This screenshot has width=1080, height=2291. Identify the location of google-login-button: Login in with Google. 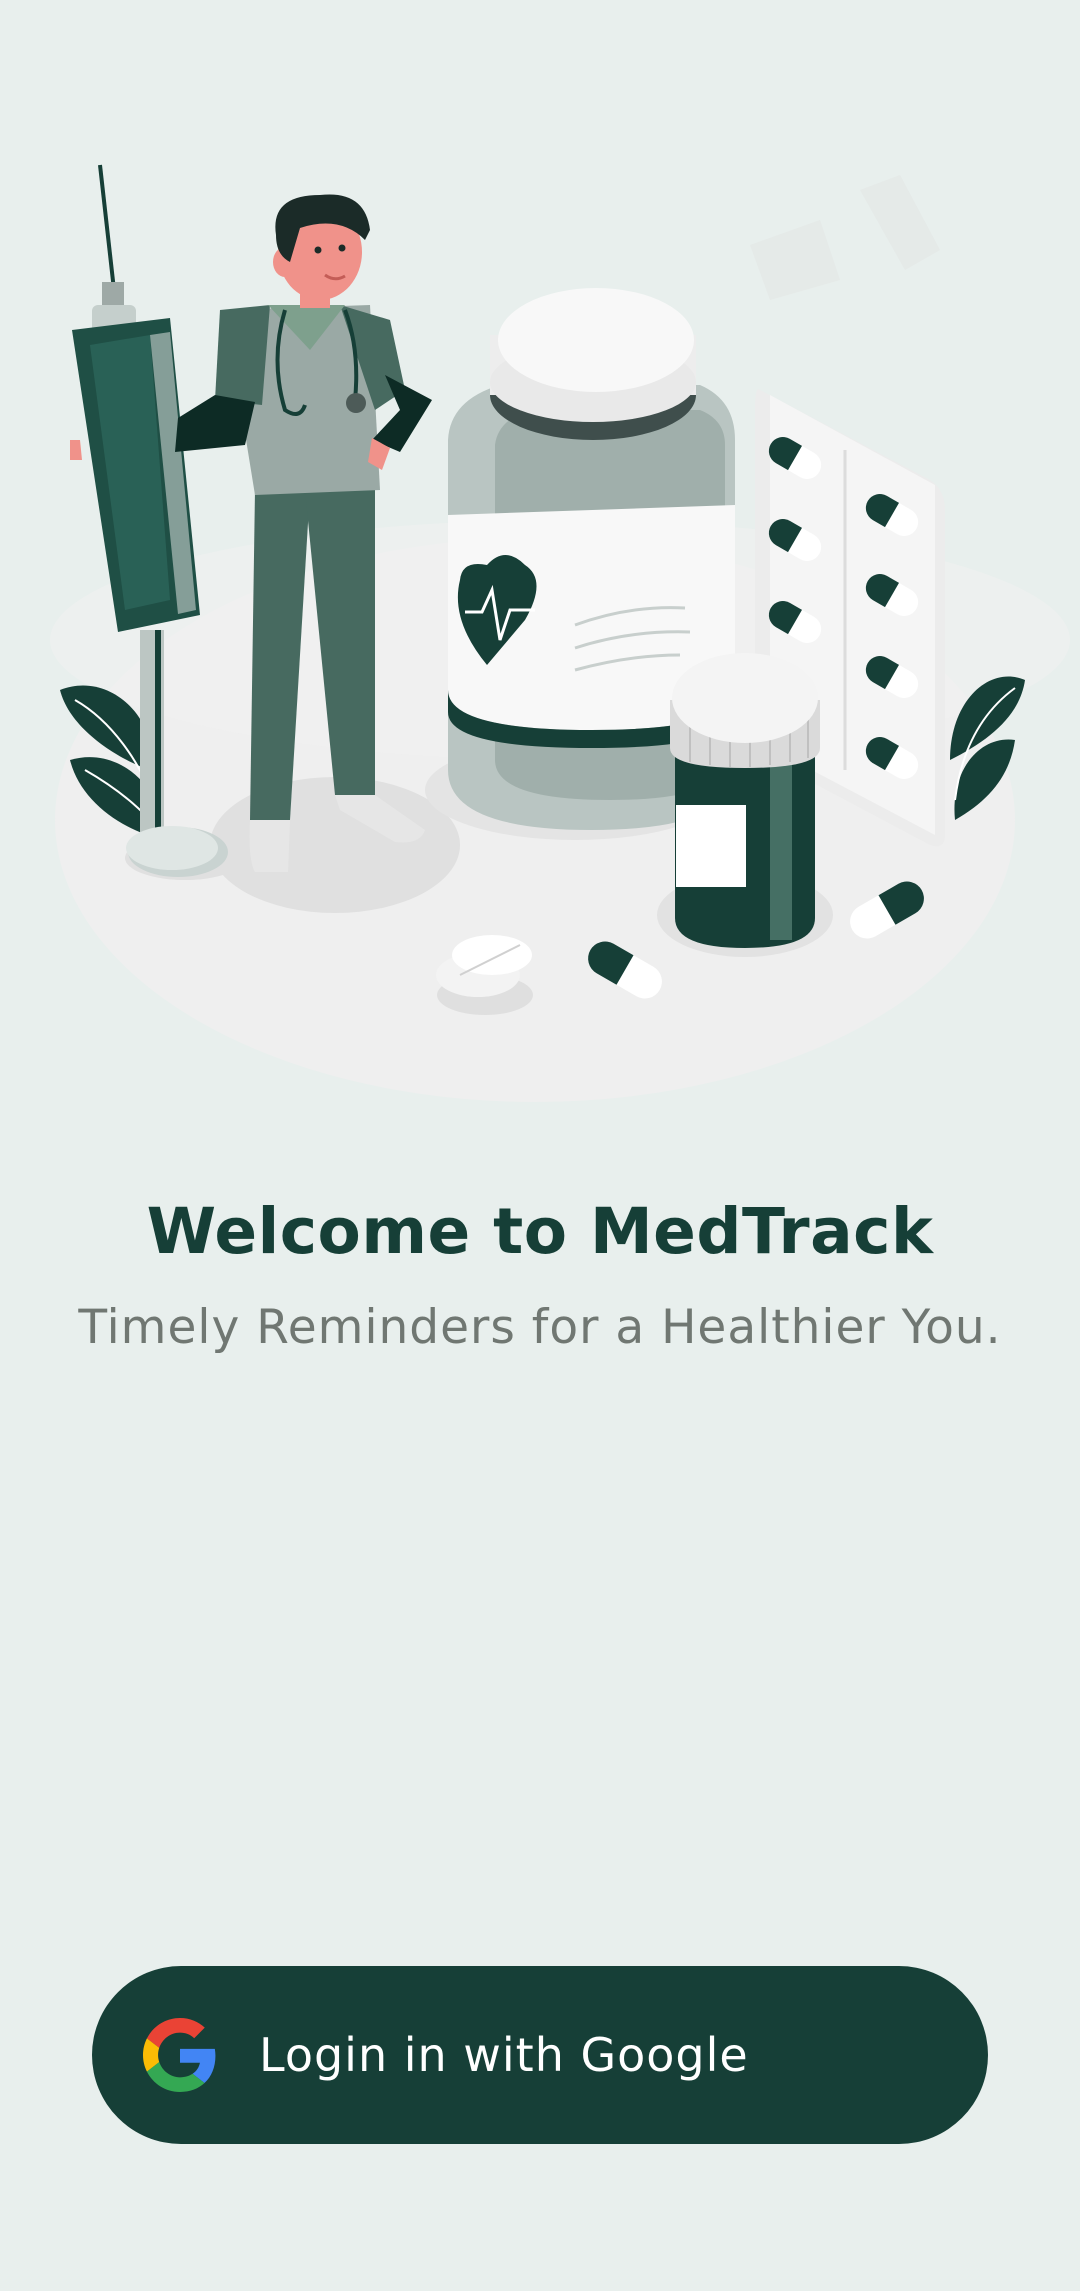
(540, 2055).